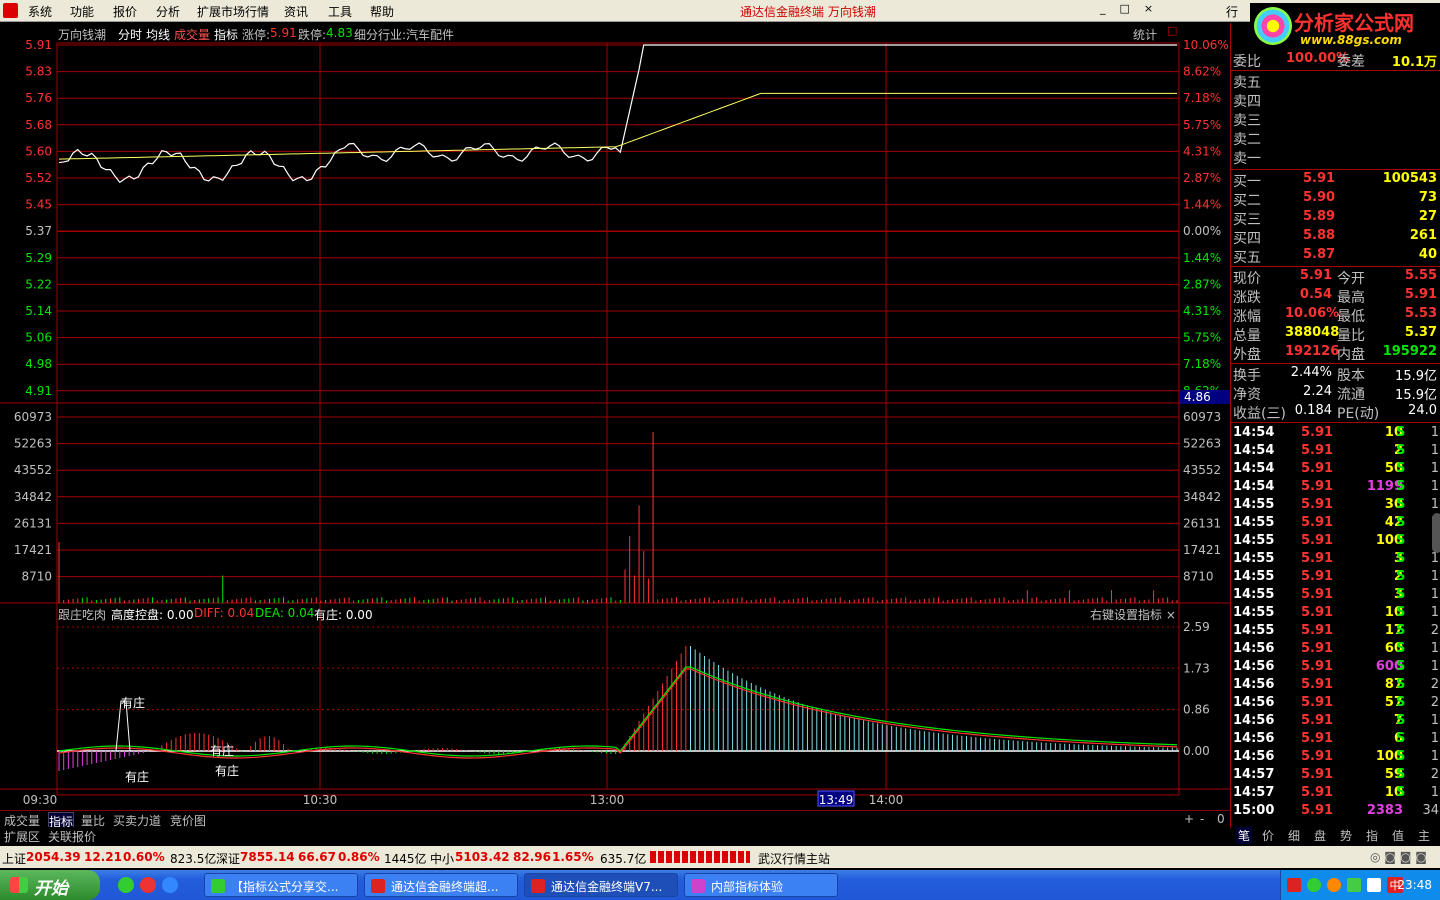 The height and width of the screenshot is (900, 1440). I want to click on tick-row: 14:56 5.91 57 S 2, so click(1335, 704).